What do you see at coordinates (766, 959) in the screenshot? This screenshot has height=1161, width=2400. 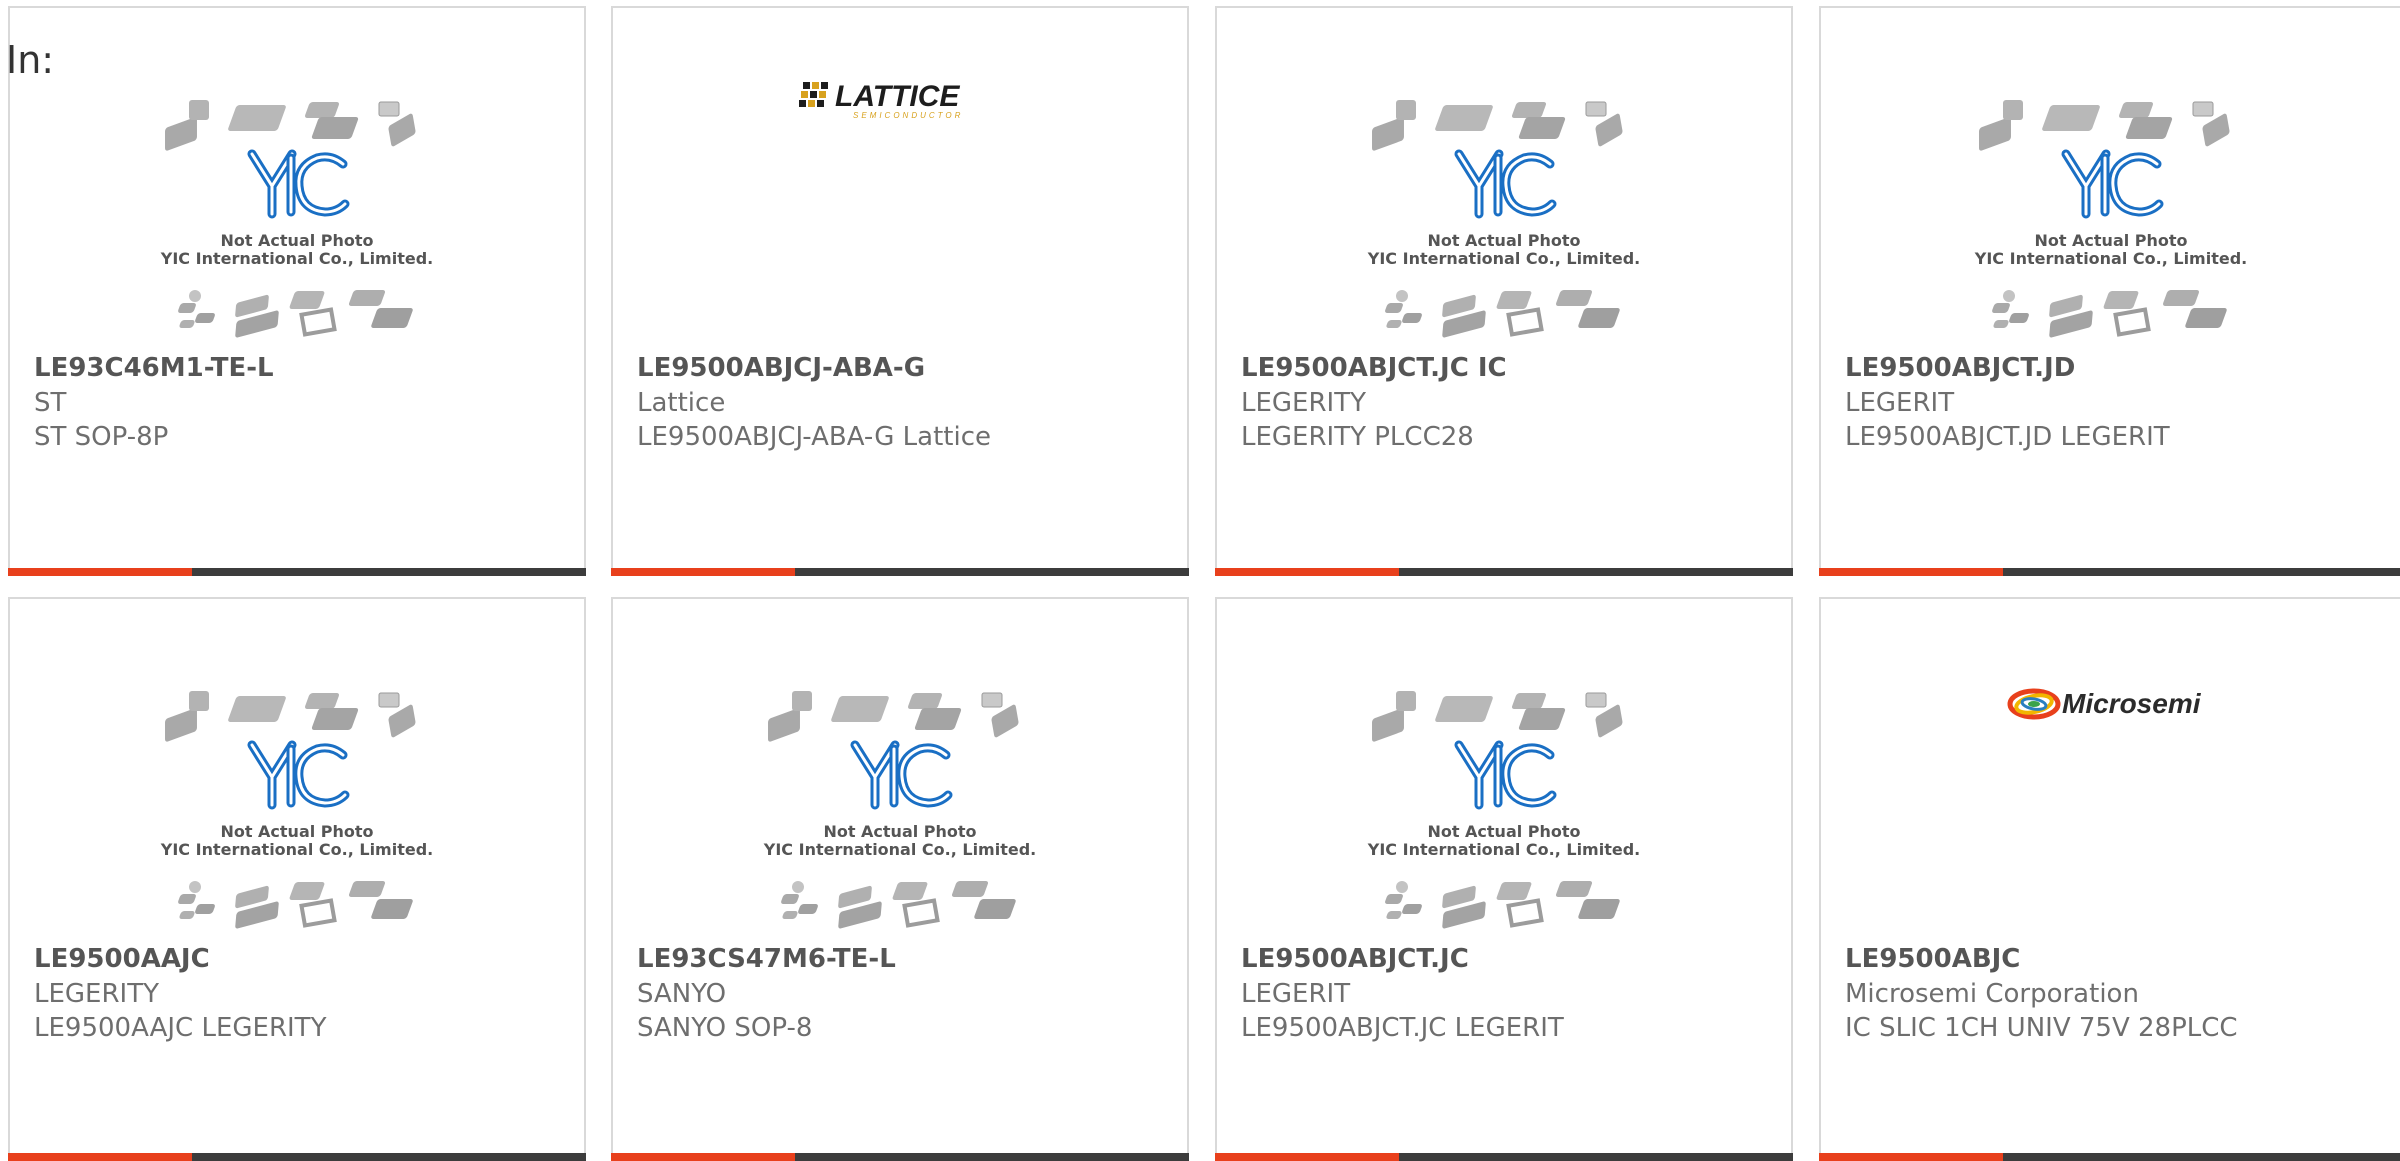 I see `part-number: LE93CS47M6-TE-L` at bounding box center [766, 959].